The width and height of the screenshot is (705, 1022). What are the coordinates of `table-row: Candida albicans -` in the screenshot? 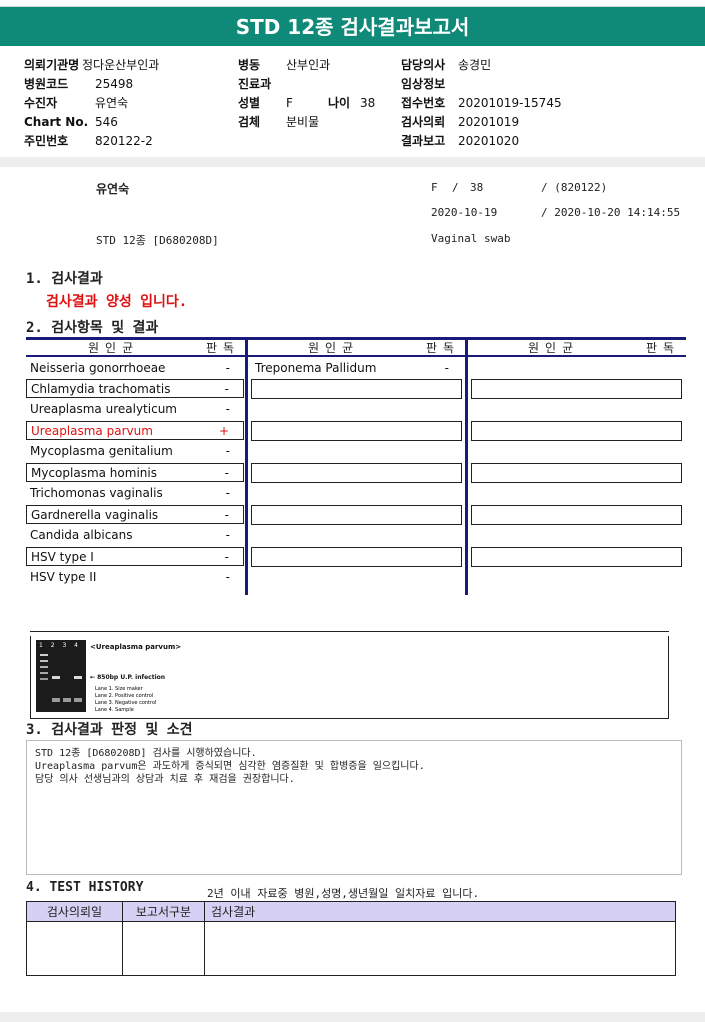 It's located at (135, 535).